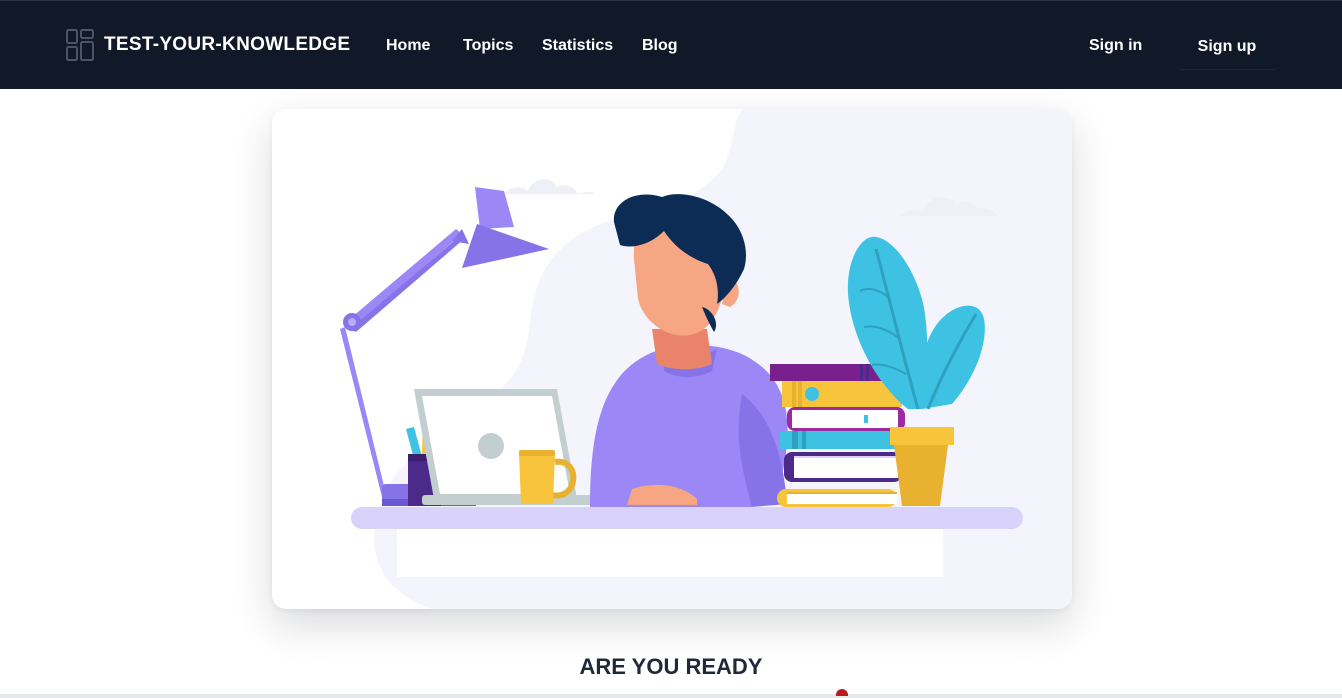  Describe the element at coordinates (1227, 46) in the screenshot. I see `signup-button: Sign up` at that location.